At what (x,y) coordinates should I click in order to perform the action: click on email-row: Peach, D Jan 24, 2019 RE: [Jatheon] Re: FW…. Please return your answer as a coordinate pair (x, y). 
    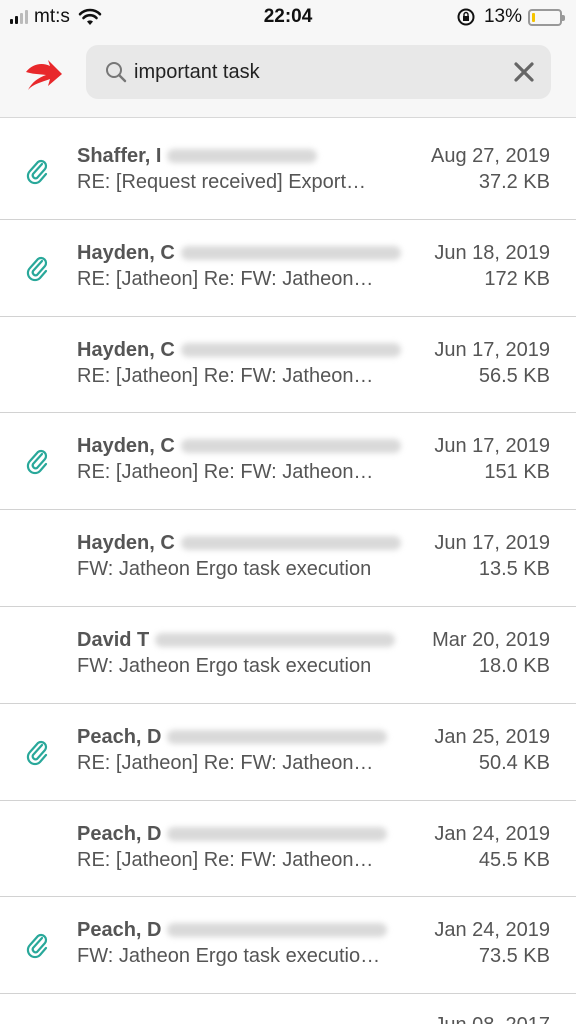
    Looking at the image, I should click on (288, 849).